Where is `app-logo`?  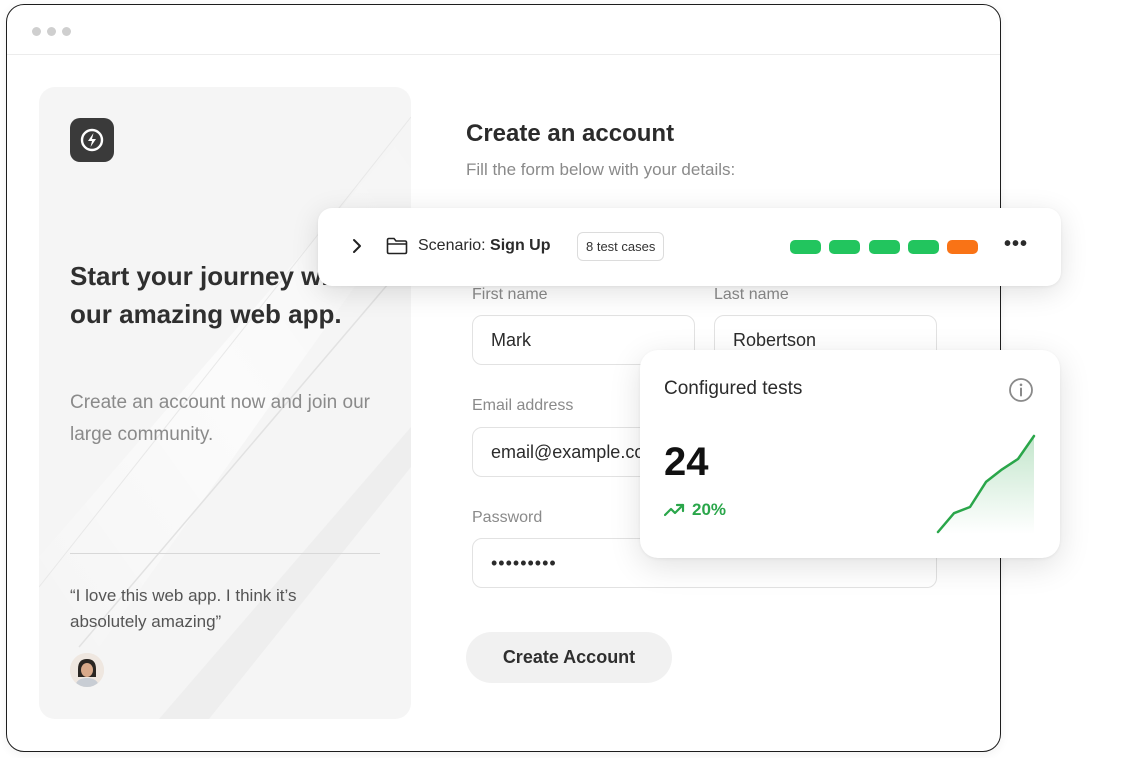
app-logo is located at coordinates (92, 140).